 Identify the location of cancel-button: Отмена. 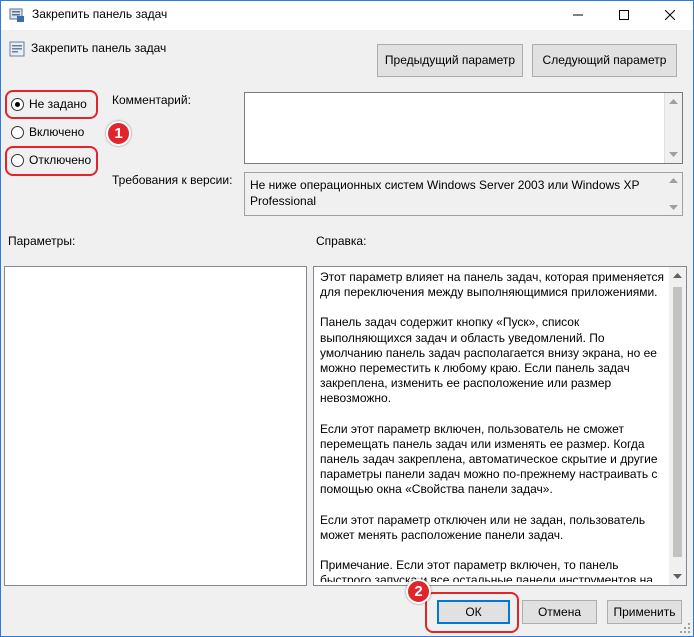
(559, 612).